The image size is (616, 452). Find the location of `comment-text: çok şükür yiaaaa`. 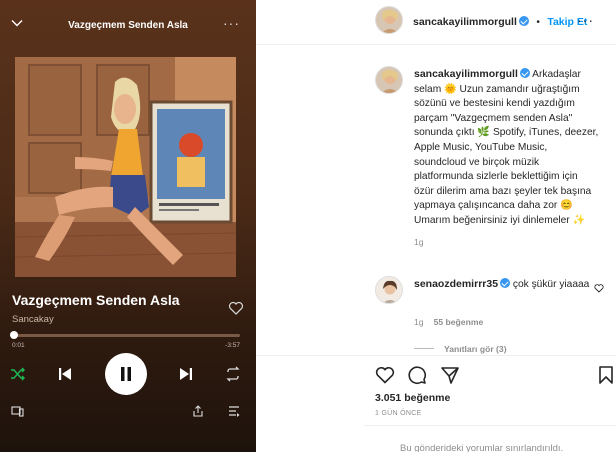

comment-text: çok şükür yiaaaa is located at coordinates (551, 284).